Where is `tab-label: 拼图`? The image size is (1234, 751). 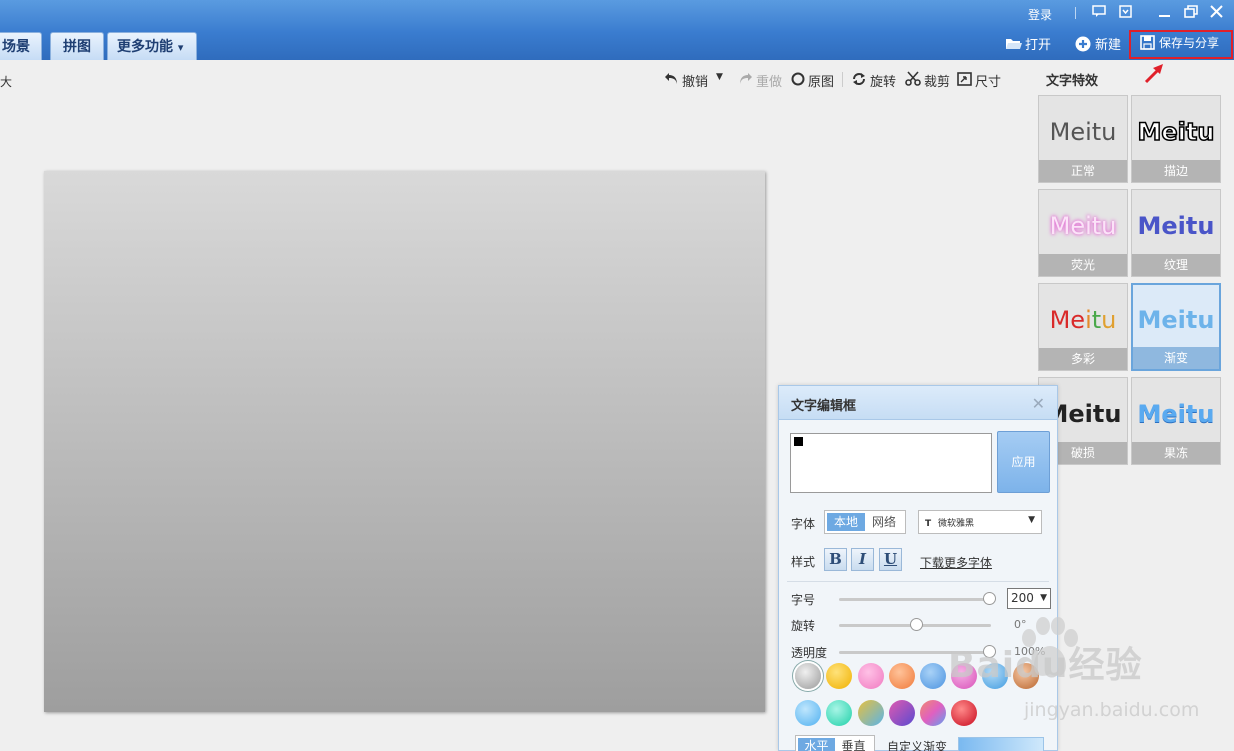
tab-label: 拼图 is located at coordinates (77, 47).